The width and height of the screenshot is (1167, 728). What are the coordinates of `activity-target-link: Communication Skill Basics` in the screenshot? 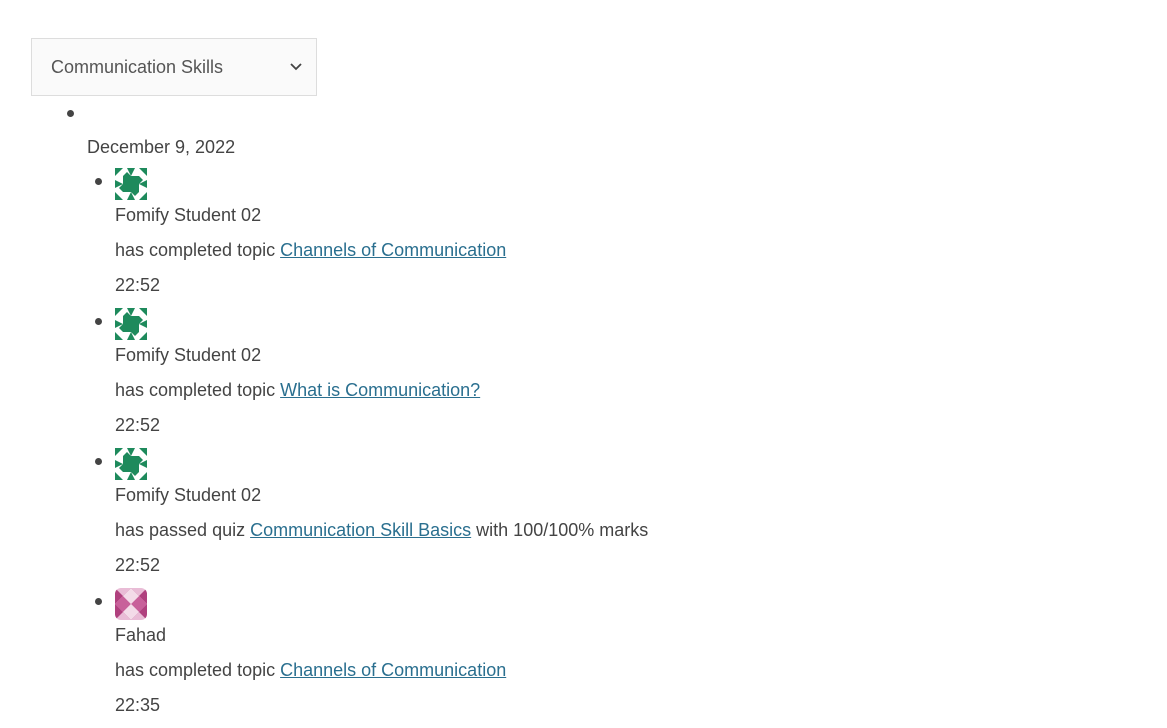 It's located at (360, 530).